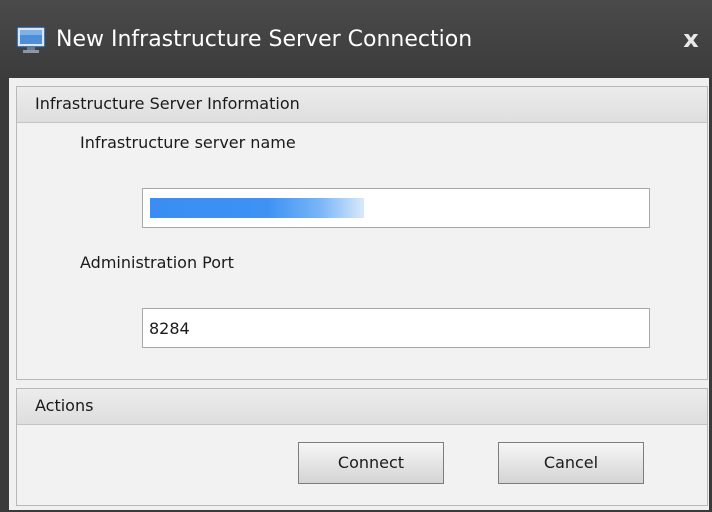 This screenshot has width=712, height=512. What do you see at coordinates (264, 39) in the screenshot?
I see `window-title: New Infrastructure Server Connection` at bounding box center [264, 39].